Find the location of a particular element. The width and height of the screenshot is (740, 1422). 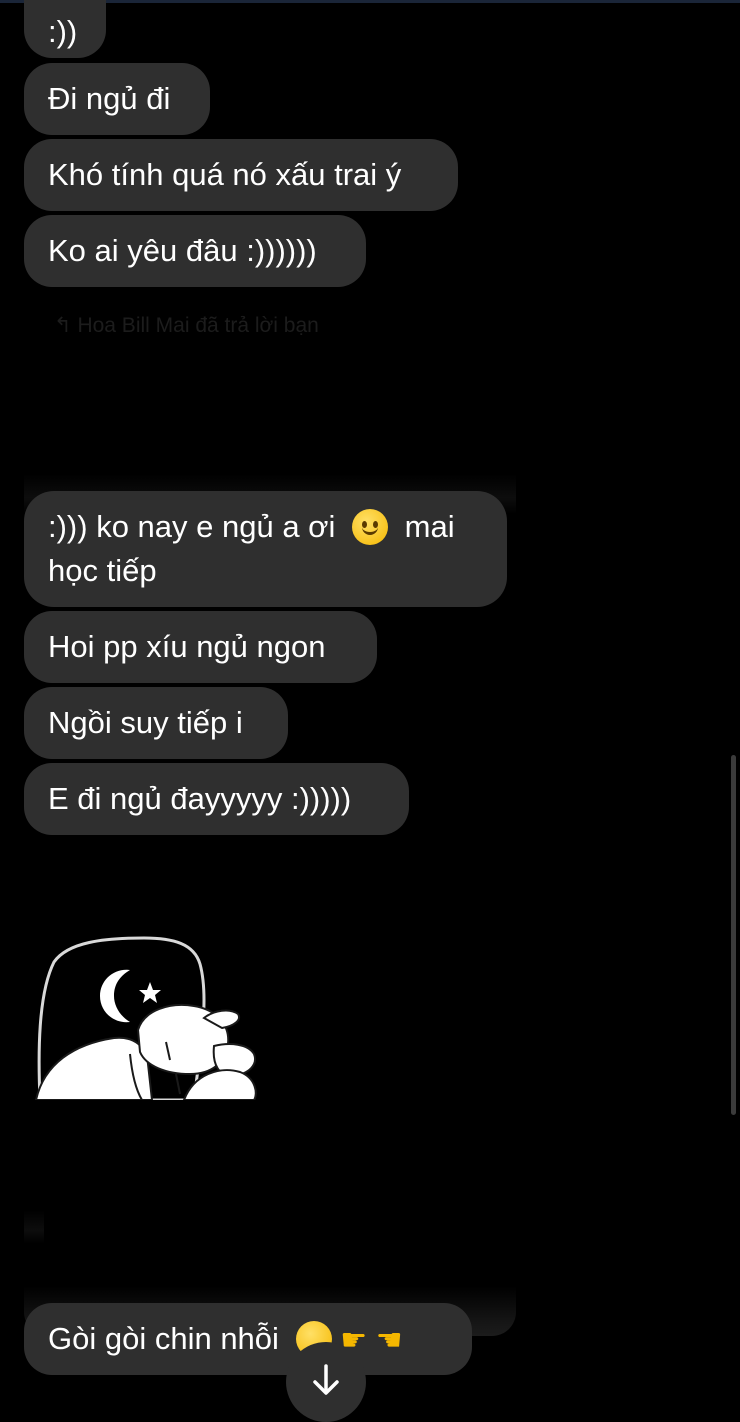

reply-indicator: ↰ Hoa Bill Mai đã trả lời bạn is located at coordinates (186, 325).